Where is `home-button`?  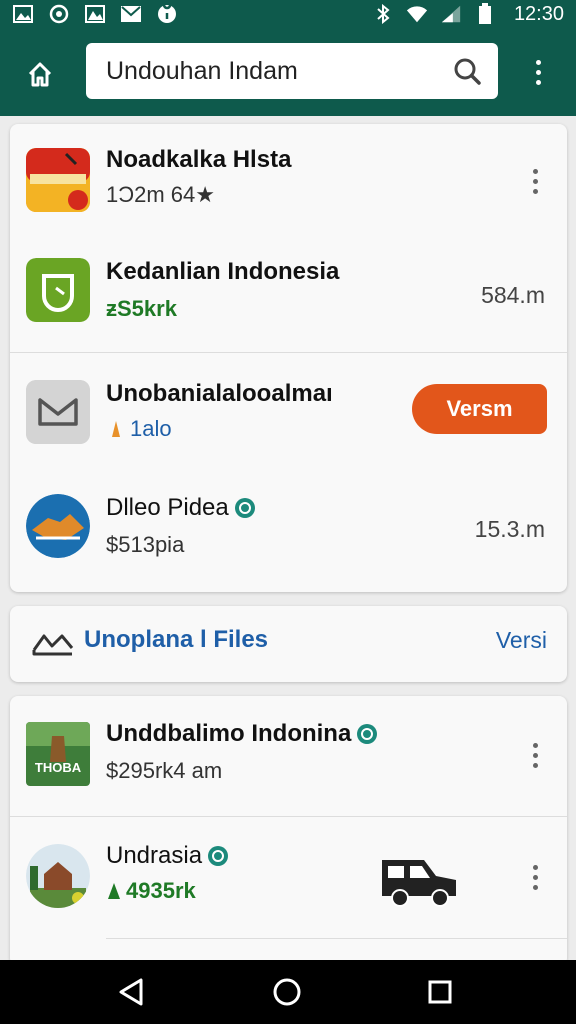
home-button is located at coordinates (40, 74).